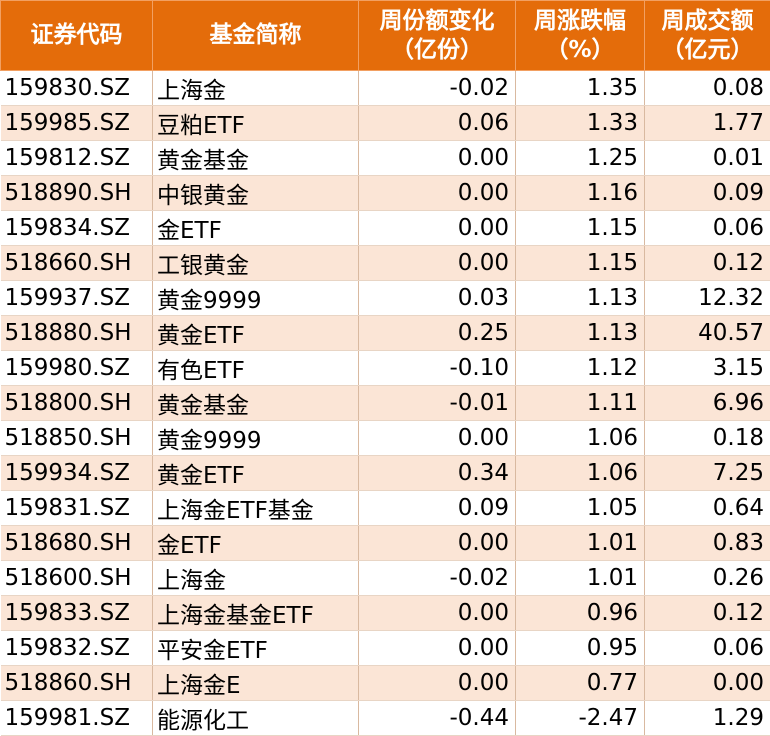 This screenshot has width=770, height=736. I want to click on header-weekly-change-line2: （%）, so click(580, 50).